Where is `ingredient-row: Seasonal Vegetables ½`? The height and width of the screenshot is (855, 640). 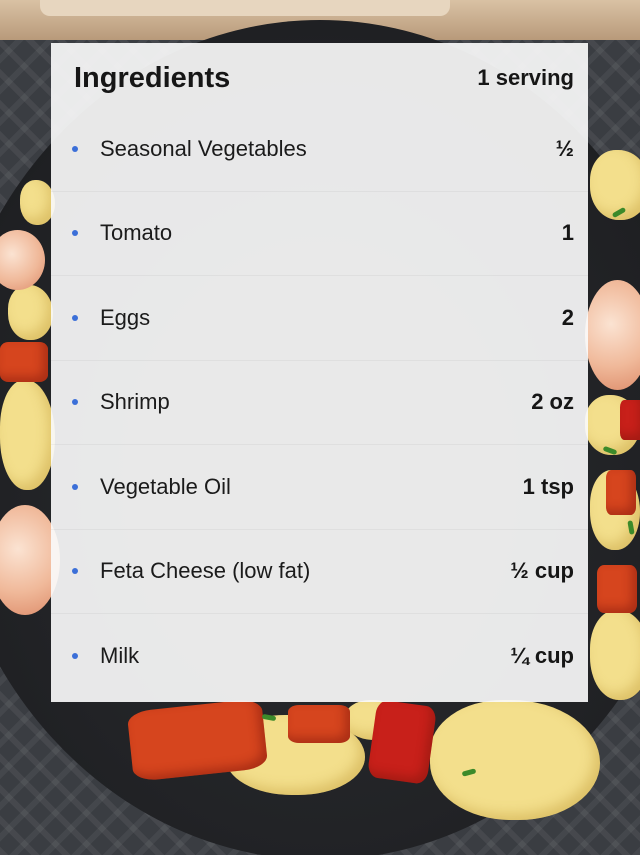
ingredient-row: Seasonal Vegetables ½ is located at coordinates (319, 149).